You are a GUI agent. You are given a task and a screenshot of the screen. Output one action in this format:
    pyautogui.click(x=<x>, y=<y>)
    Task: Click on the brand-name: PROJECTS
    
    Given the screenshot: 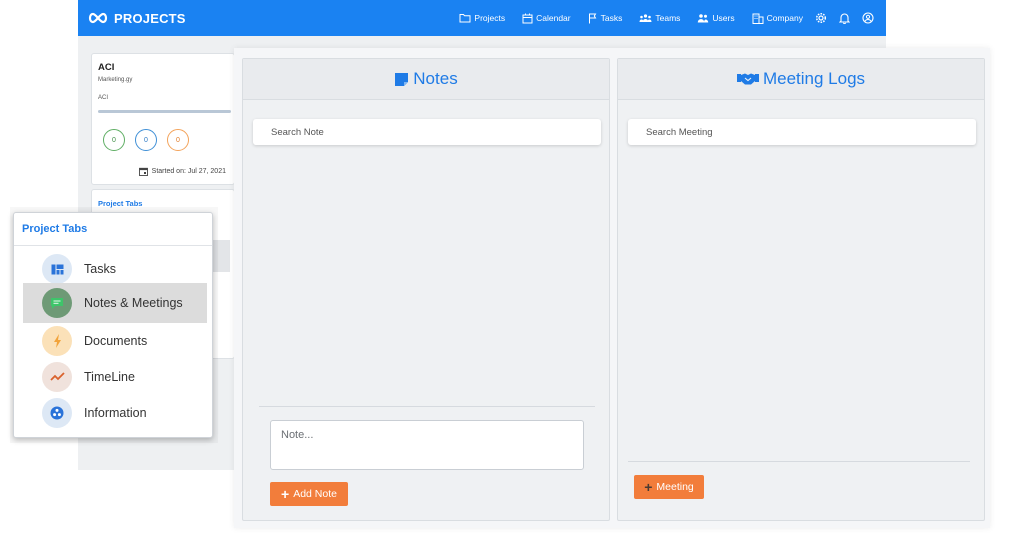 What is the action you would take?
    pyautogui.click(x=150, y=18)
    